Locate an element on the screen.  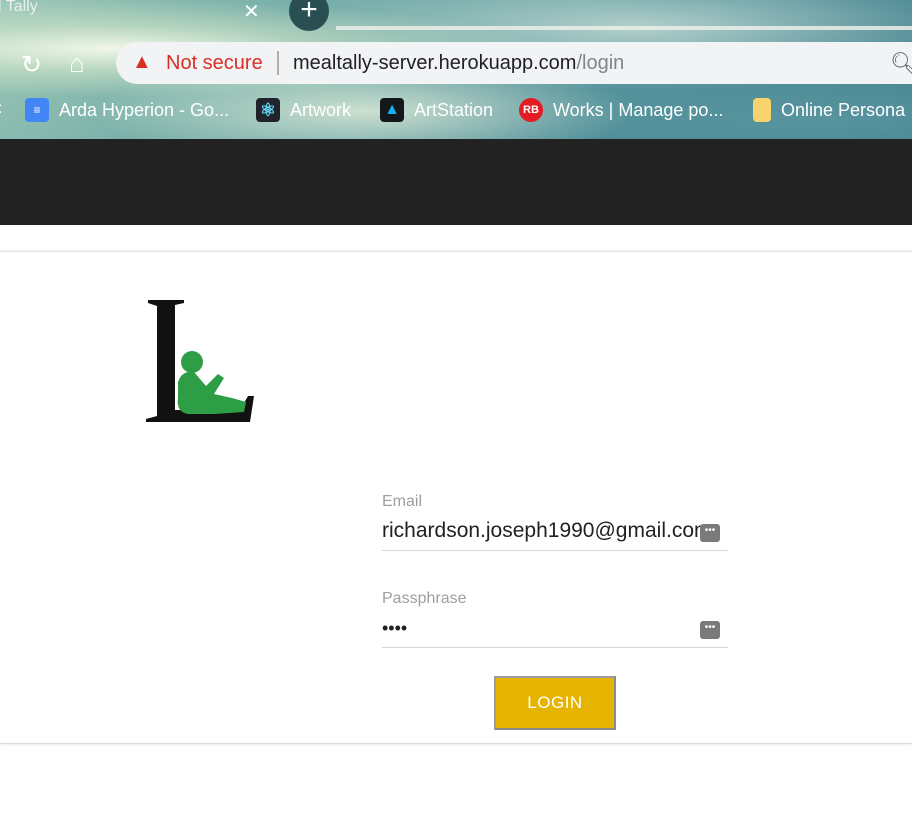
passphrase-label: Passphrase is located at coordinates (424, 598).